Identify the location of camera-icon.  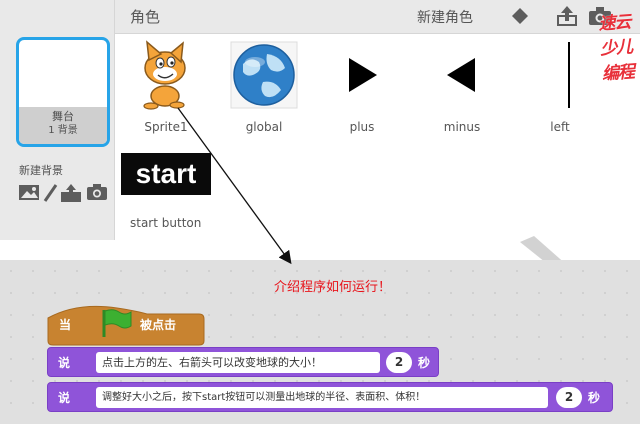
(97, 192).